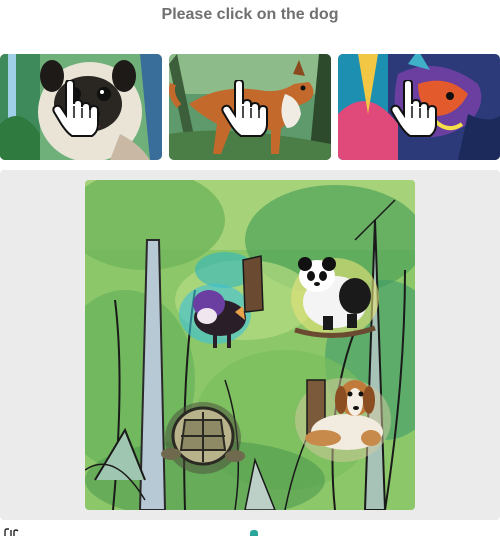  What do you see at coordinates (343, 420) in the screenshot?
I see `dog-figure` at bounding box center [343, 420].